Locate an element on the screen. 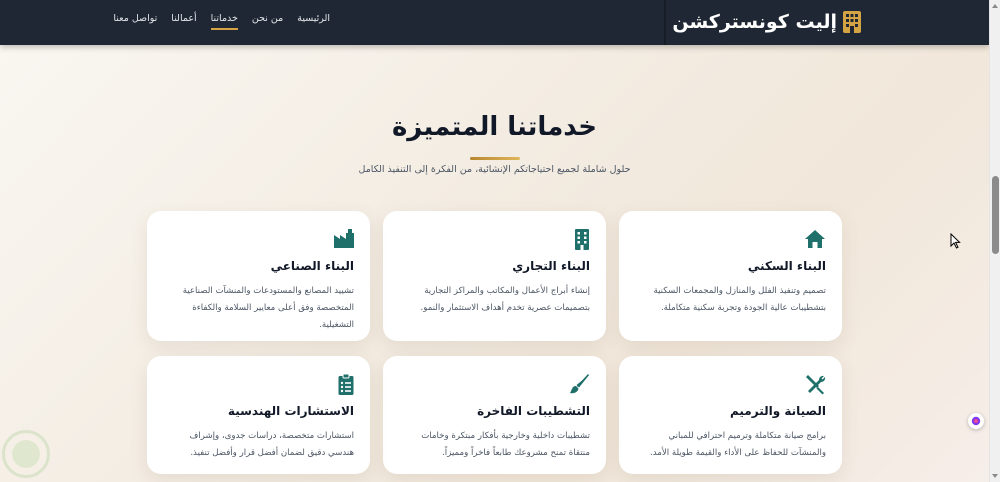 Image resolution: width=1000 pixels, height=482 pixels. nav-contact: تواصل معنا is located at coordinates (135, 21).